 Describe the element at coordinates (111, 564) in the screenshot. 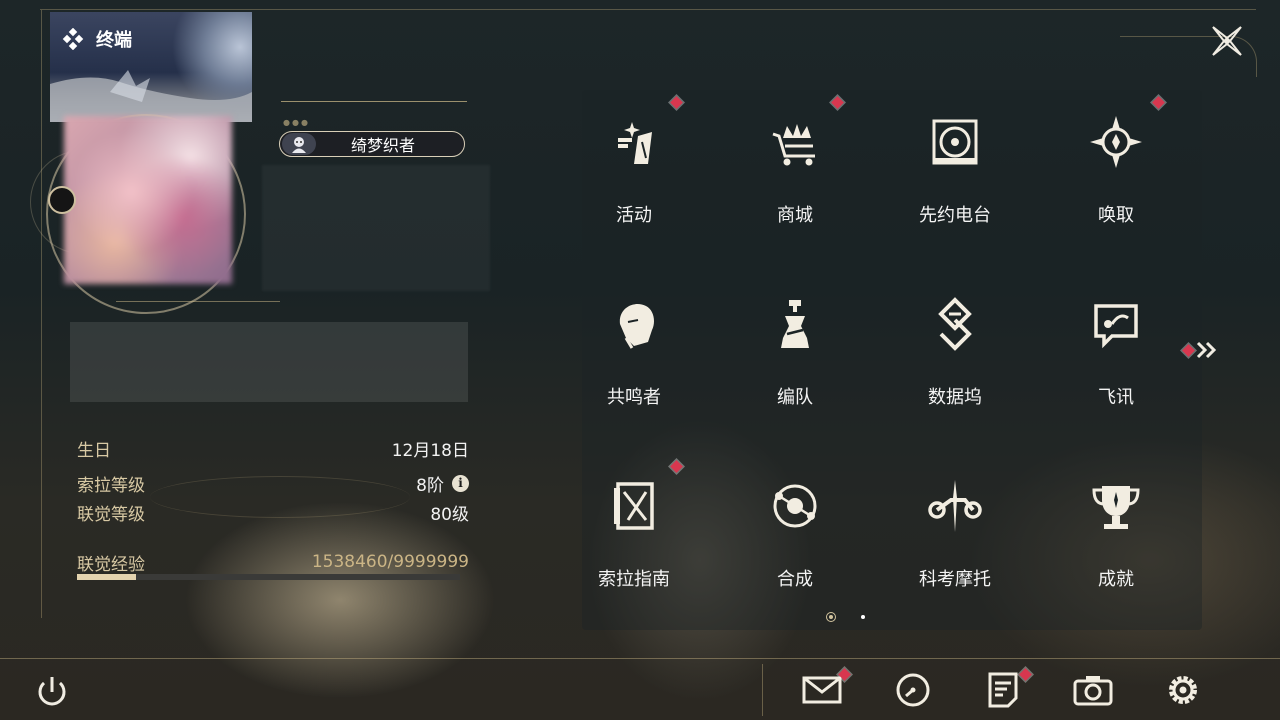

I see `stat-label: 联觉经验` at that location.